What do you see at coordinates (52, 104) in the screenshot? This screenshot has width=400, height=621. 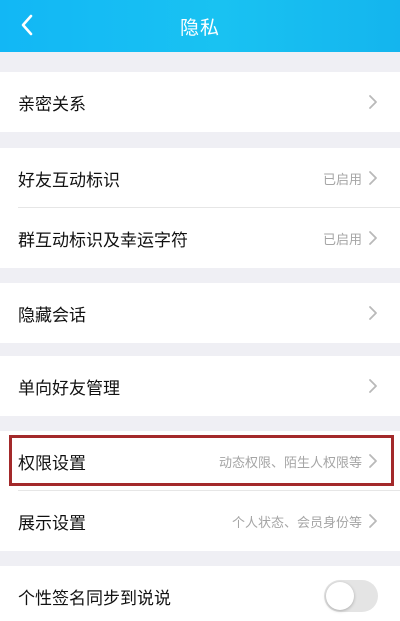 I see `row-label: 亲密关系` at bounding box center [52, 104].